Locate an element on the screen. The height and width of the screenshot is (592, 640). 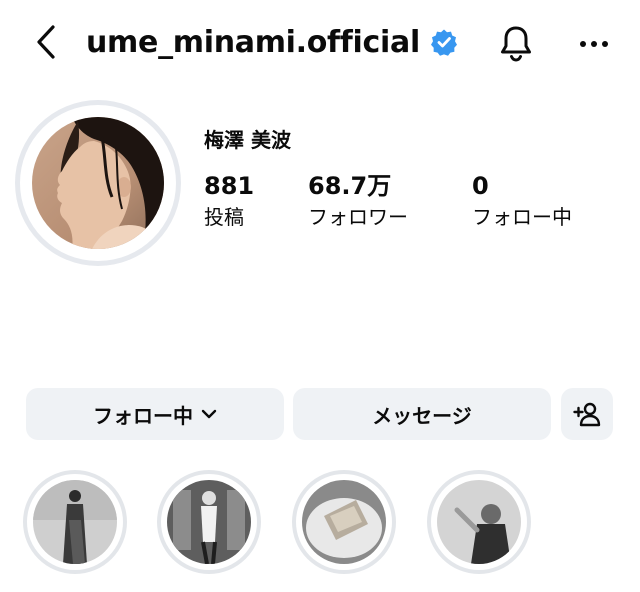
more-options-button is located at coordinates (594, 44).